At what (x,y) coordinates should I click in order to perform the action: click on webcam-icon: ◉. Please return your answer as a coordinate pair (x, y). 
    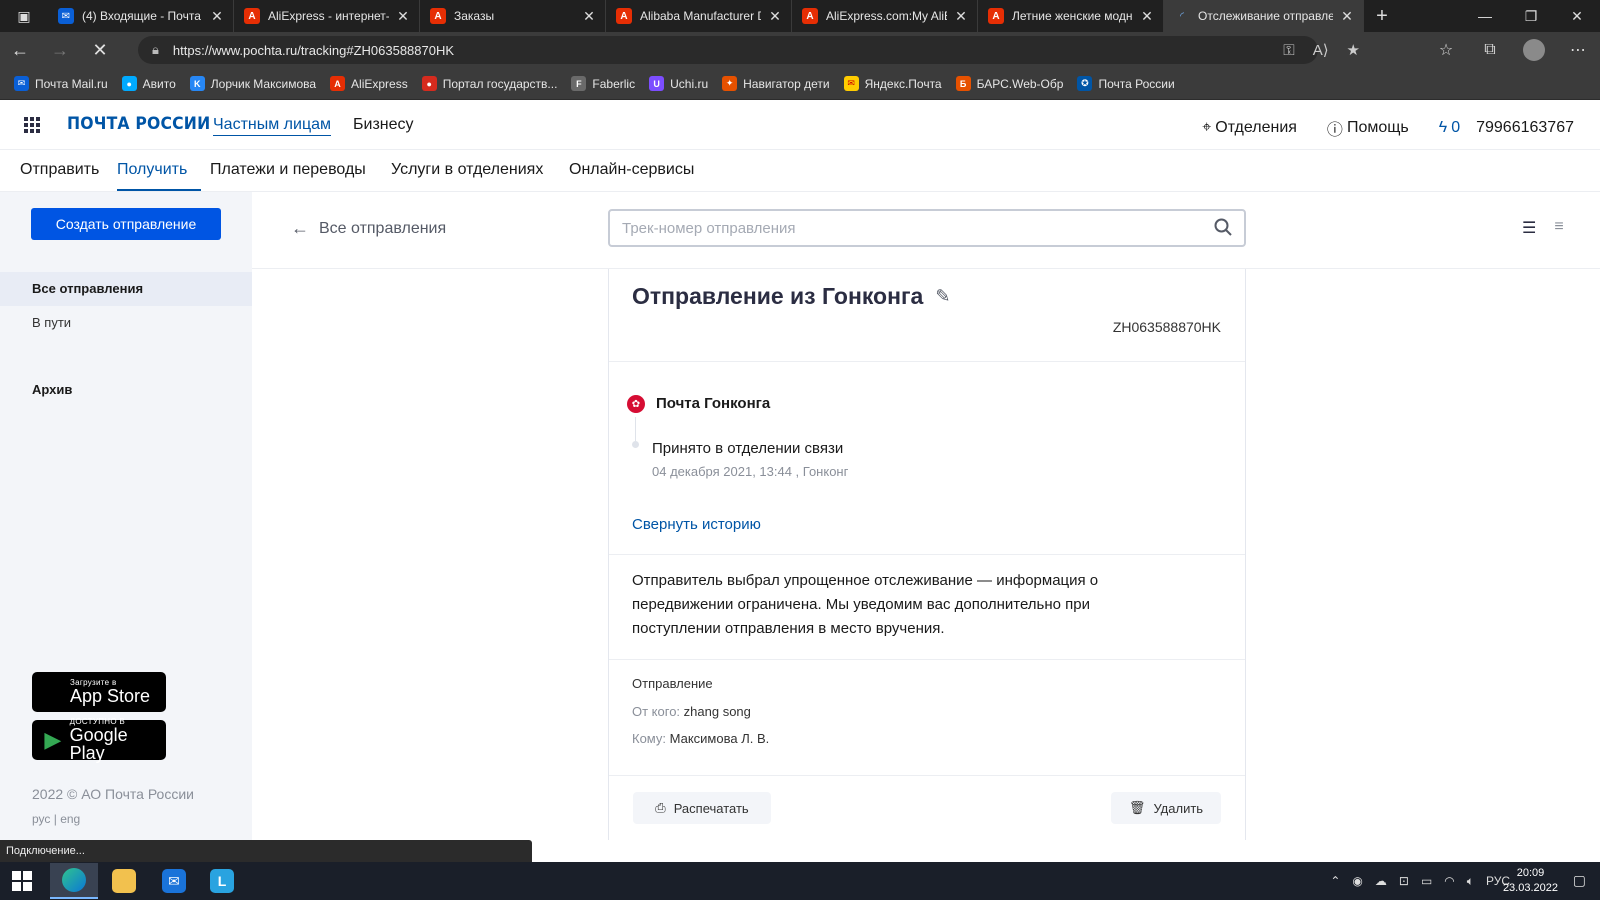
    Looking at the image, I should click on (1357, 881).